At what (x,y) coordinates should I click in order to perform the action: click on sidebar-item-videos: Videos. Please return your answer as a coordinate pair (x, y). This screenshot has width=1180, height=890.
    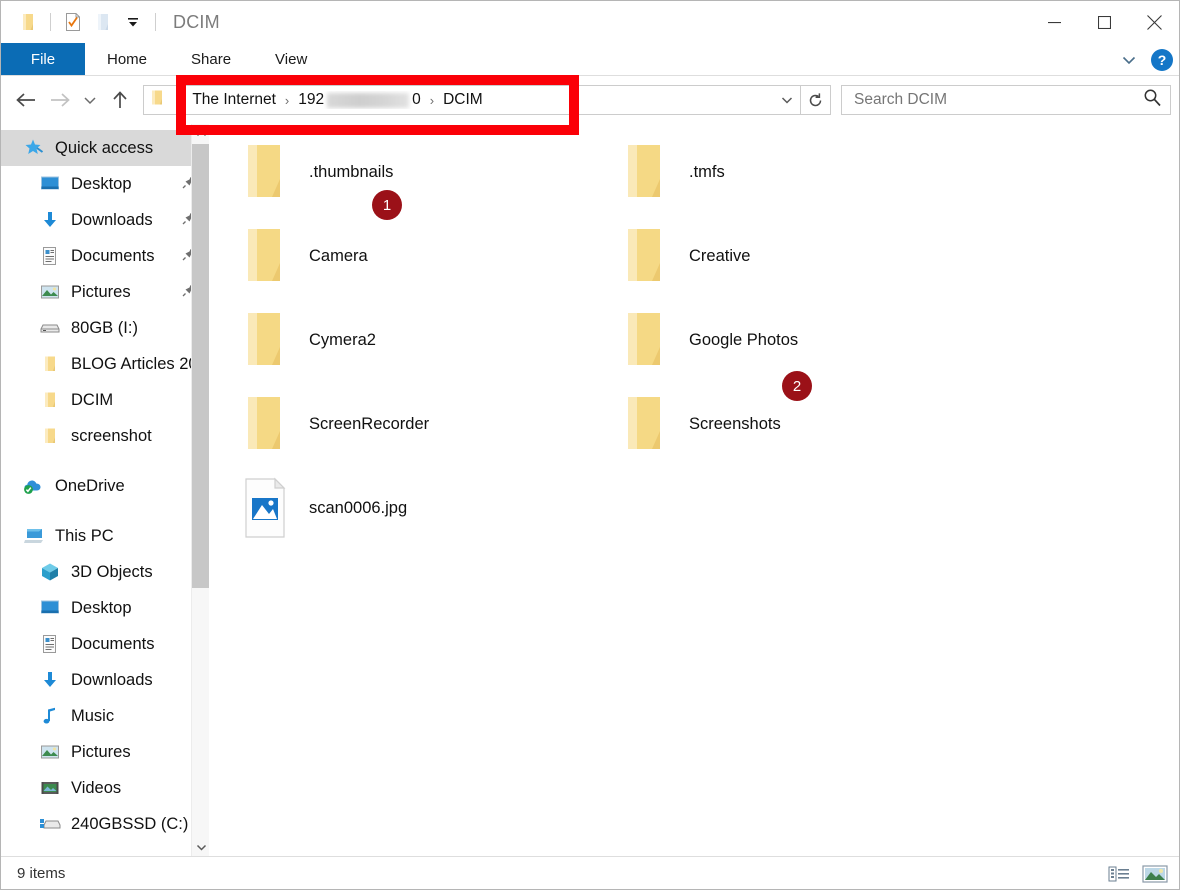
    Looking at the image, I should click on (105, 788).